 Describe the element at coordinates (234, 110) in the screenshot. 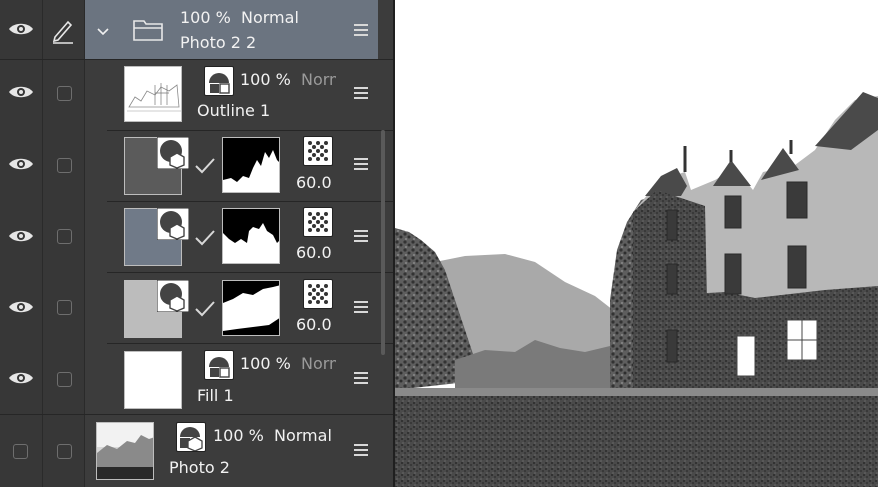

I see `layer-name: Outline 1` at that location.